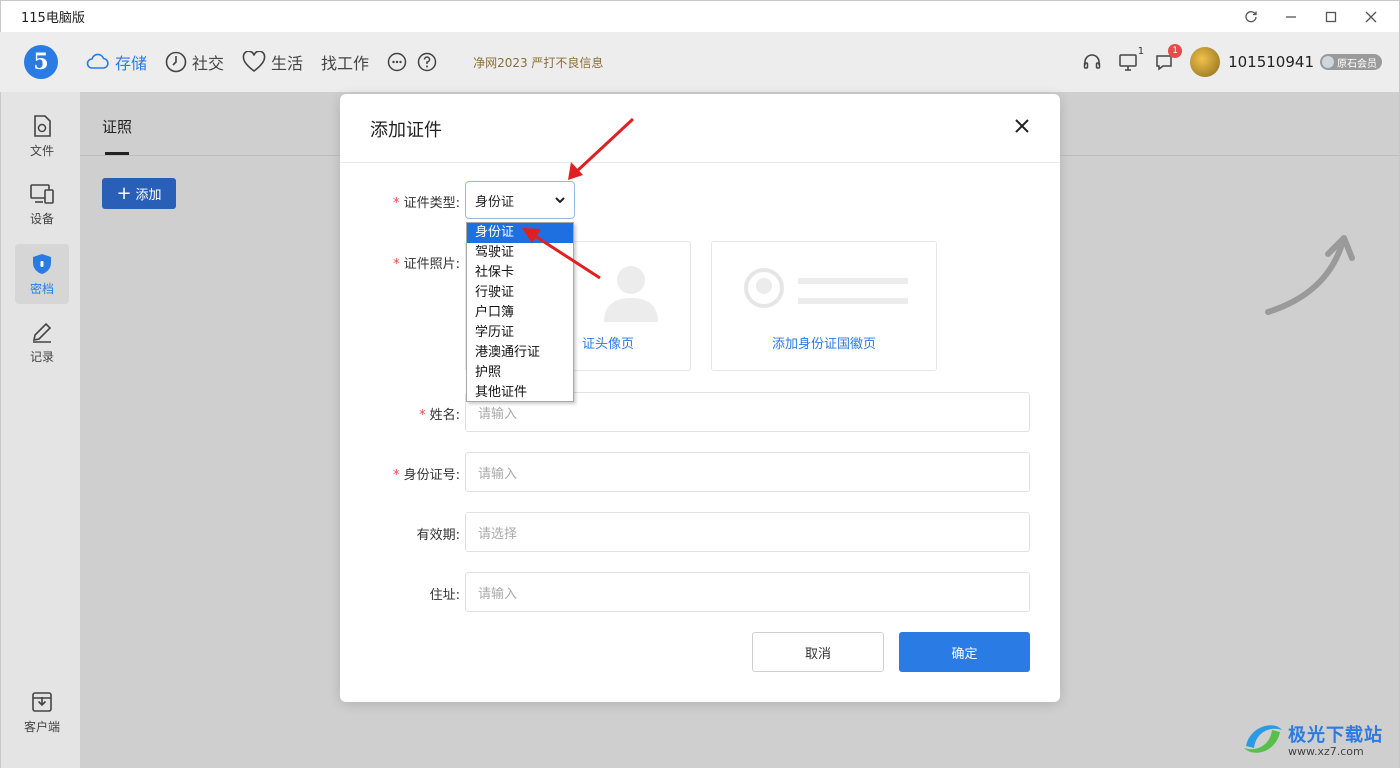  I want to click on headset-icon, so click(1092, 62).